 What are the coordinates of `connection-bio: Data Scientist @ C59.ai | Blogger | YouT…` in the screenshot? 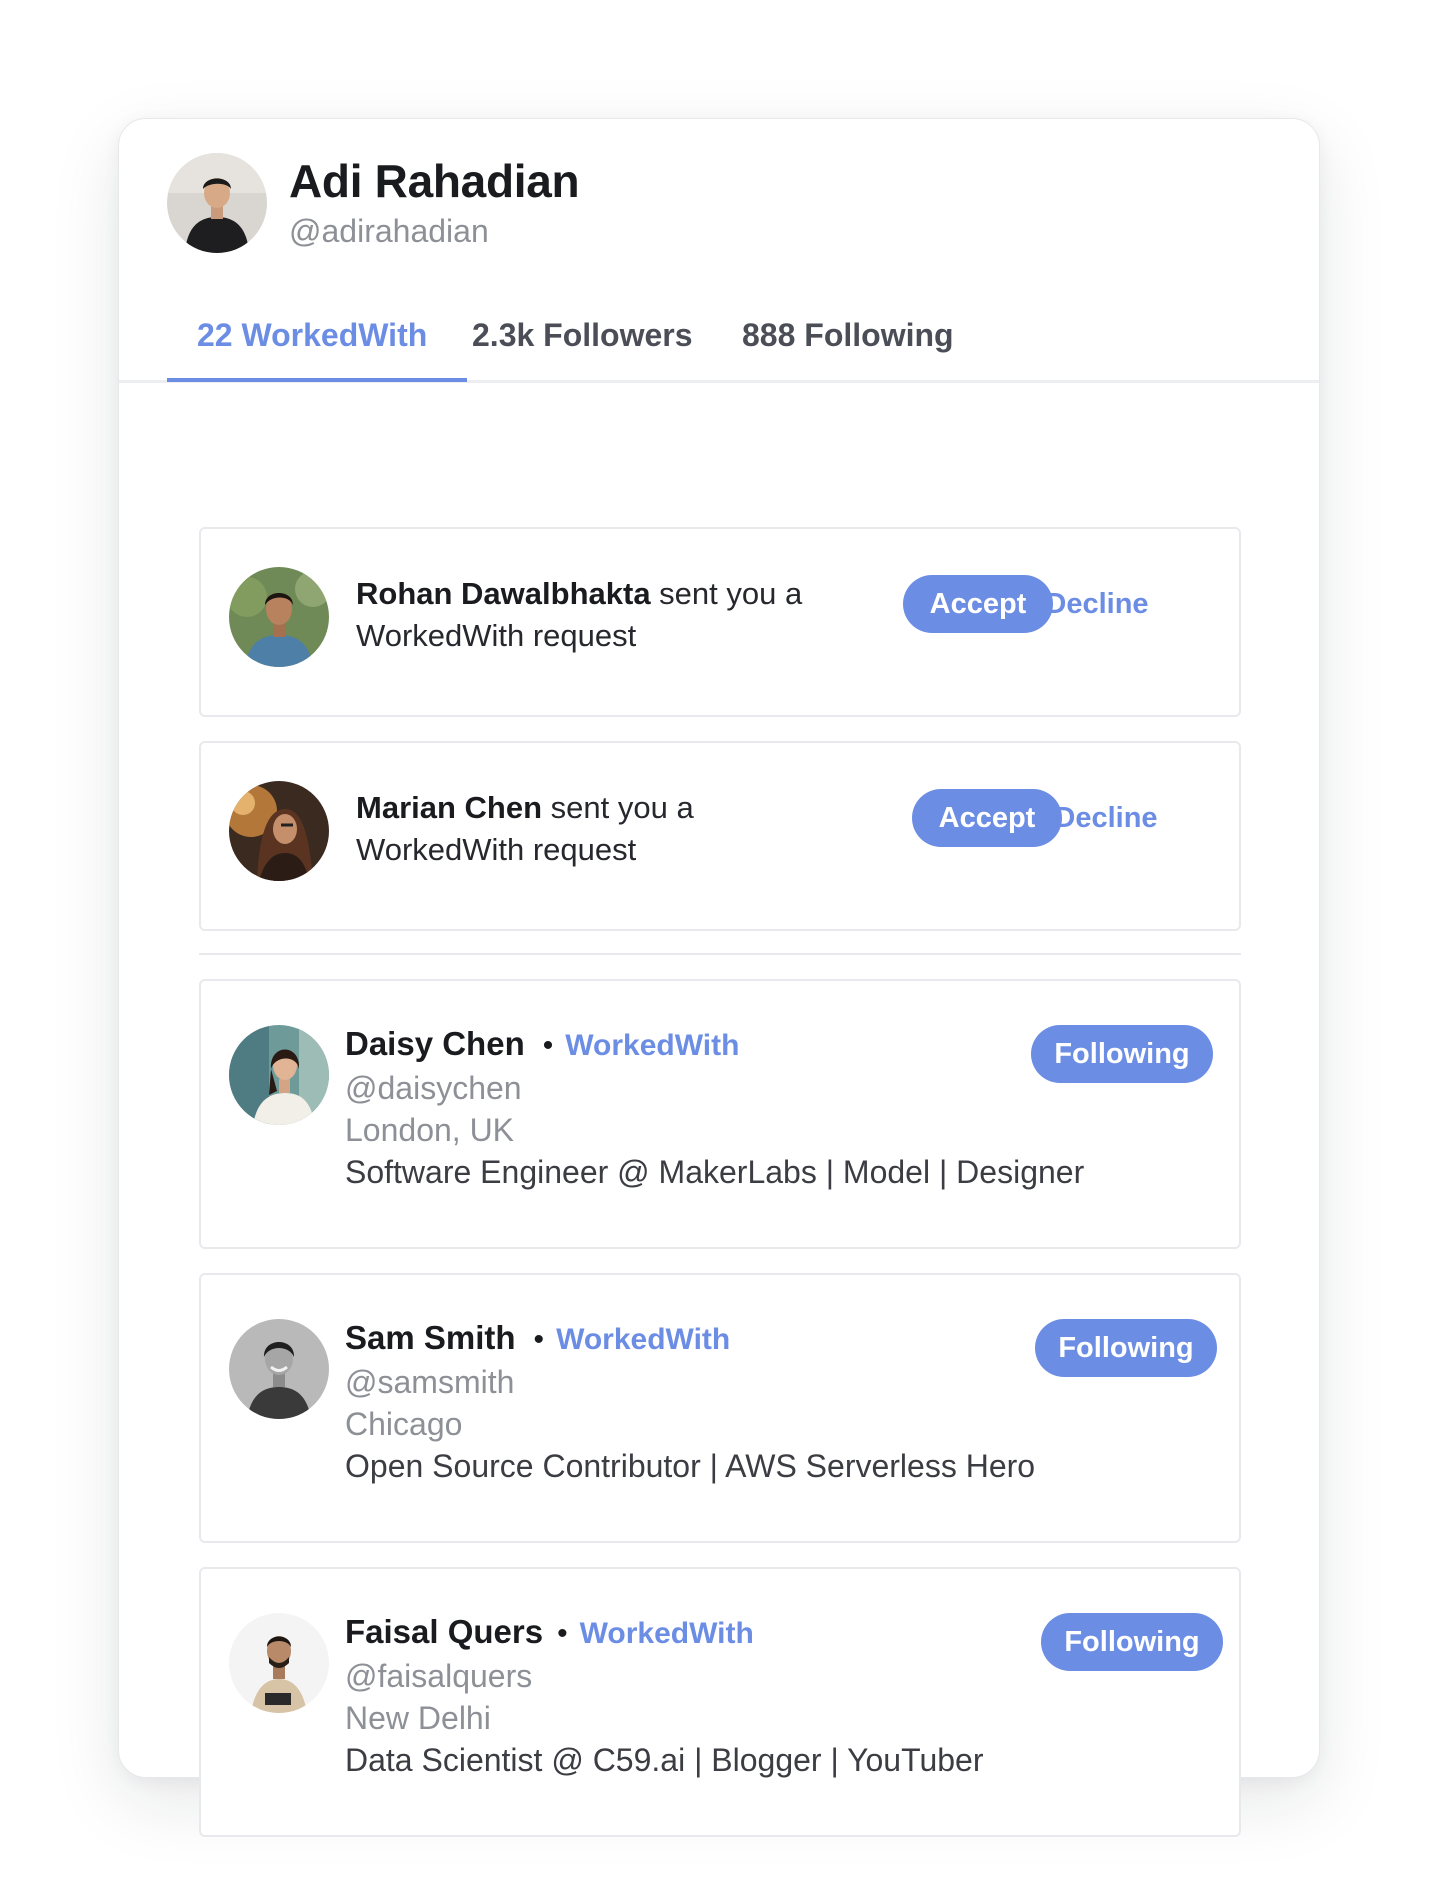 It's located at (664, 1760).